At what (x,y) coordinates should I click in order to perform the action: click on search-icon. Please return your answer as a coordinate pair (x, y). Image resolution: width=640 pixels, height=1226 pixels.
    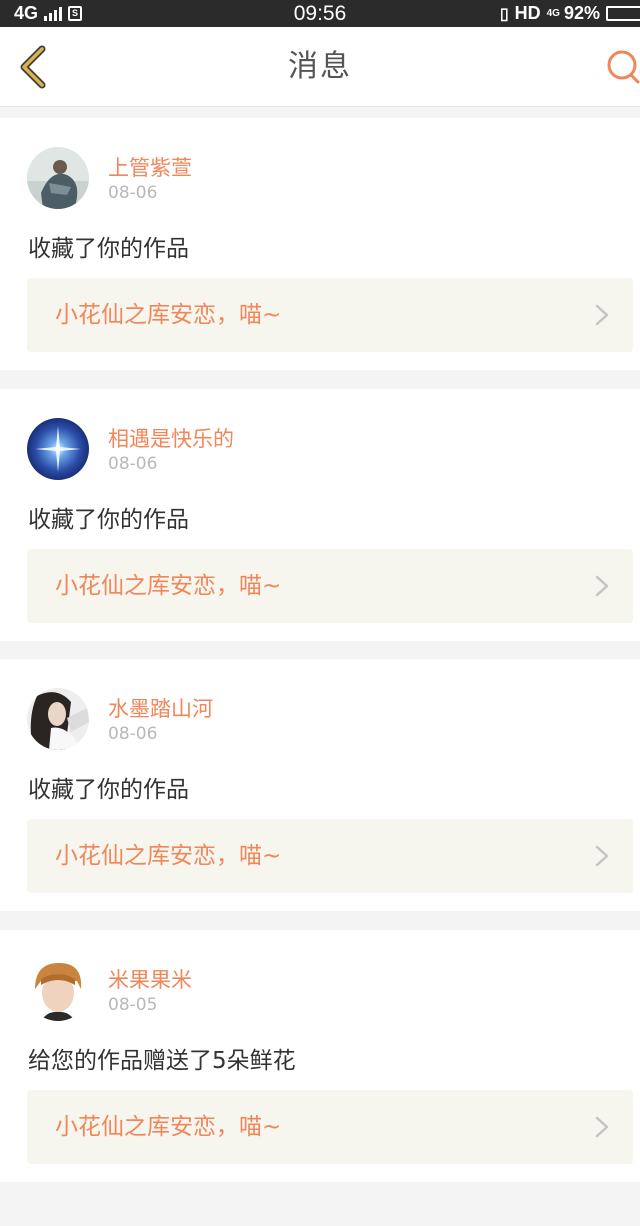
    Looking at the image, I should click on (623, 67).